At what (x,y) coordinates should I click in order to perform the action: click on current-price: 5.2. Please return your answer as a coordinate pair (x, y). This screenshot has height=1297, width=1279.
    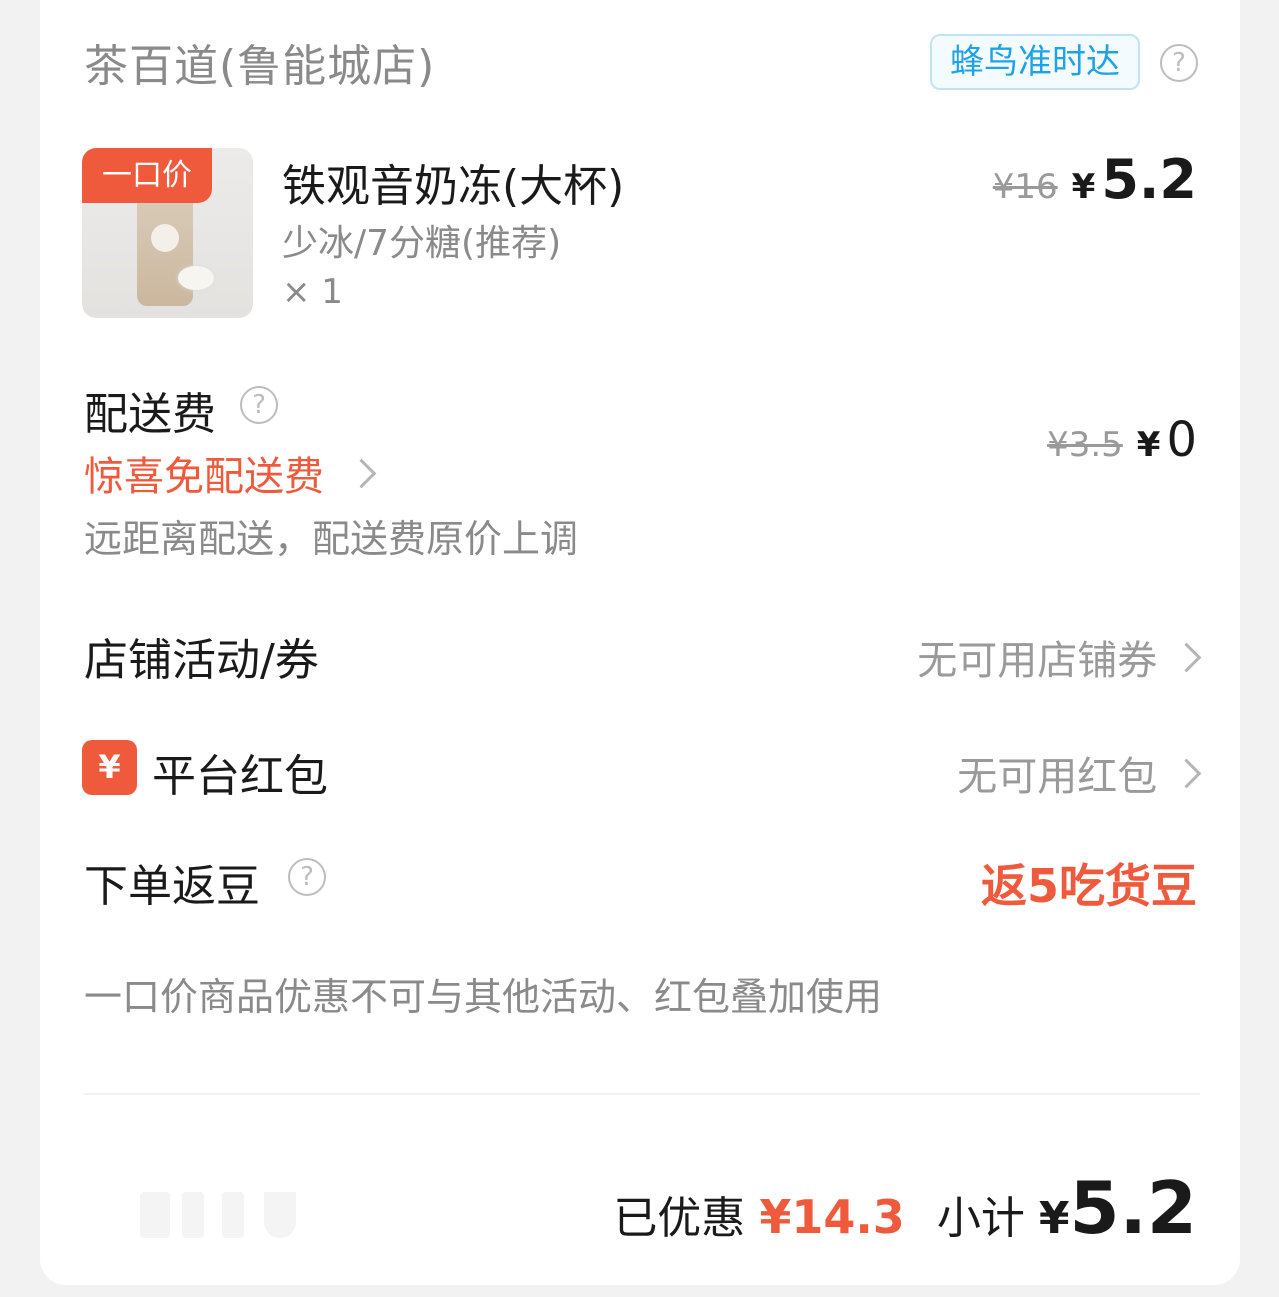
    Looking at the image, I should click on (1149, 179).